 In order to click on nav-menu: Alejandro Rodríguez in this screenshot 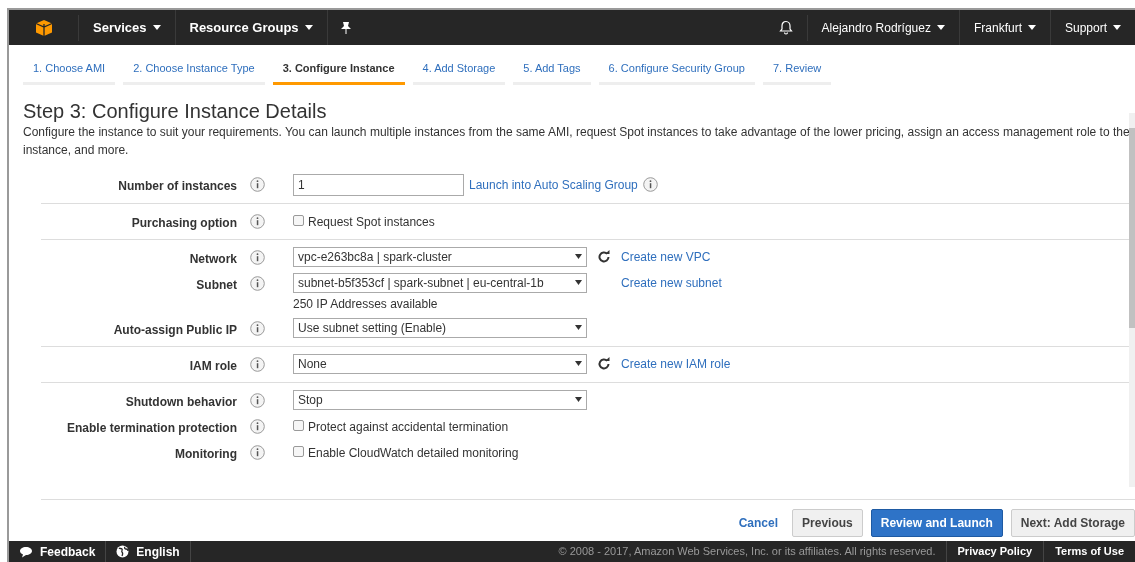, I will do `click(883, 27)`.